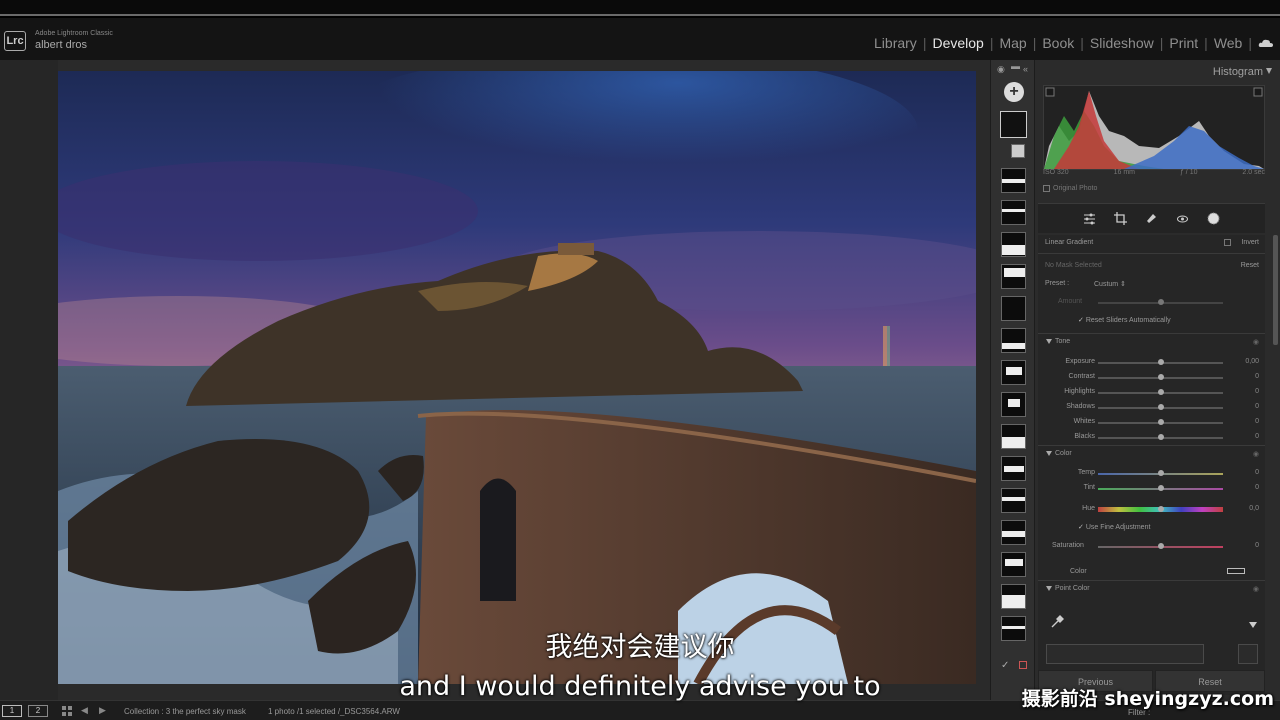 The image size is (1280, 720). What do you see at coordinates (1114, 527) in the screenshot?
I see `fine-adjust-toggle: ✓ Use Fine Adjustment` at bounding box center [1114, 527].